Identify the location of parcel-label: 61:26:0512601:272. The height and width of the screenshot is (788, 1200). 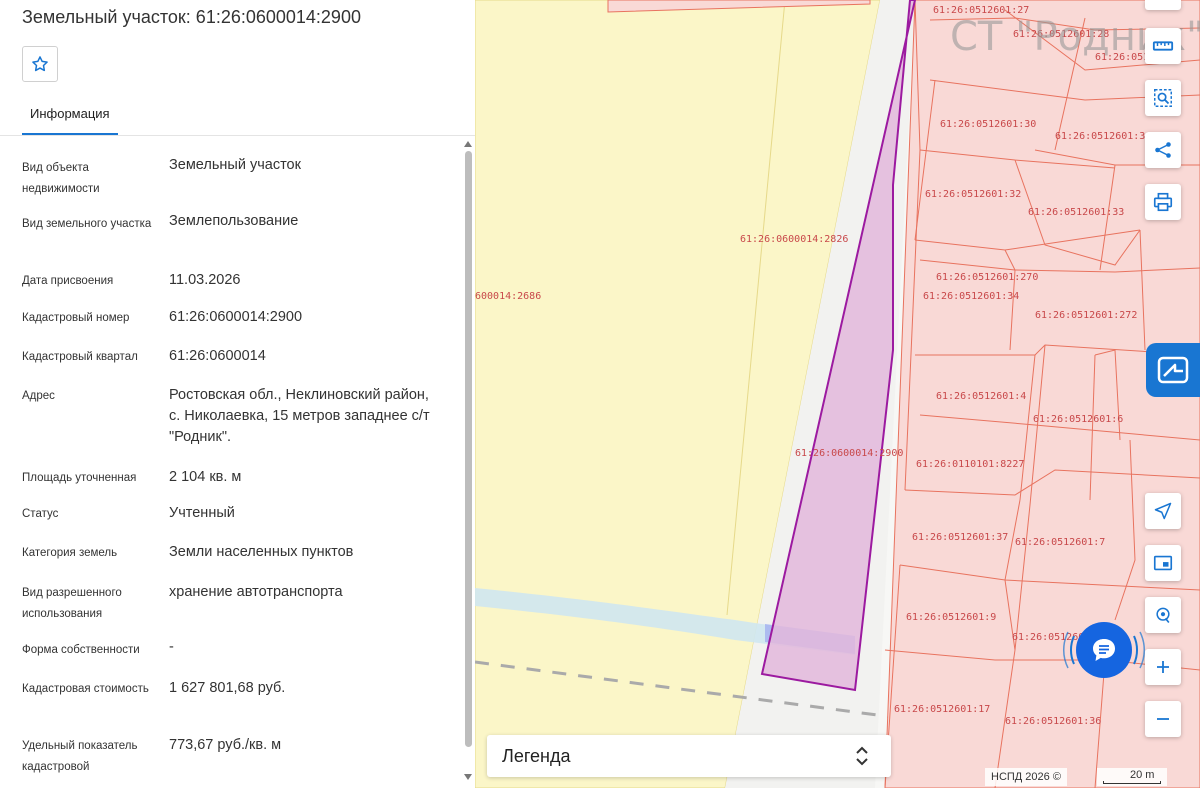
(1086, 315).